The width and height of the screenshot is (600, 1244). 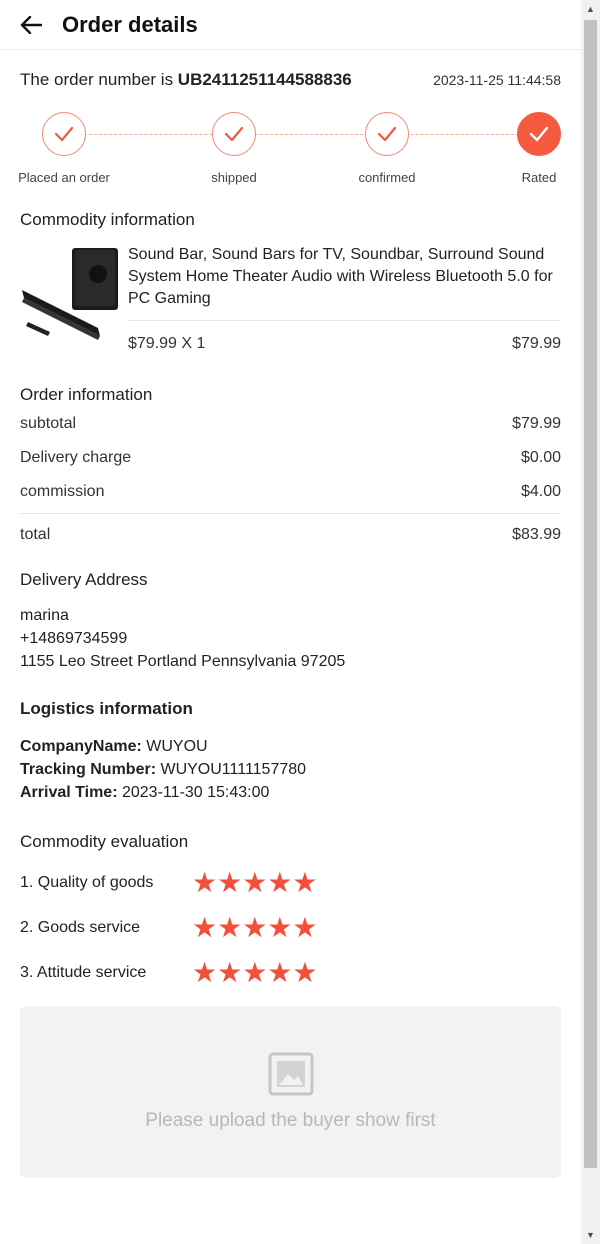 I want to click on buyer-show-upload: Please upload the buyer show first, so click(x=290, y=1092).